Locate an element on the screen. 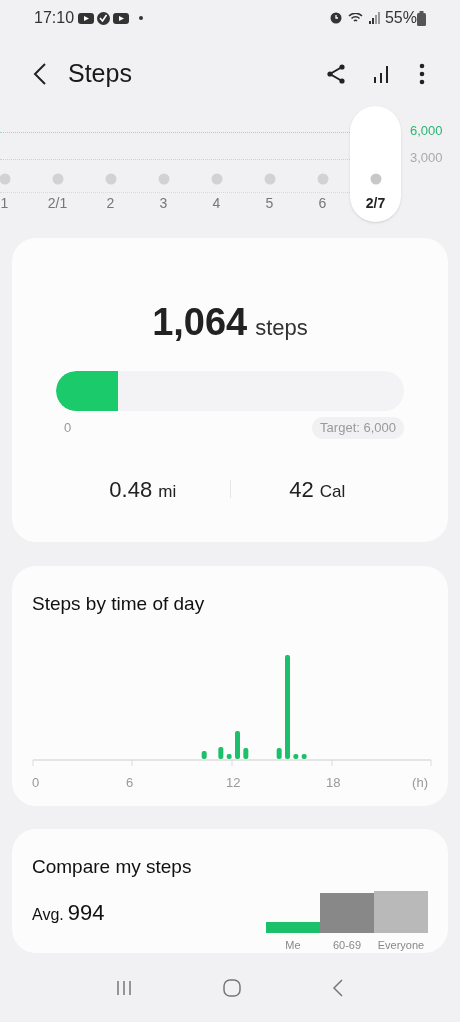 This screenshot has width=460, height=1022. step-unit: steps is located at coordinates (281, 328).